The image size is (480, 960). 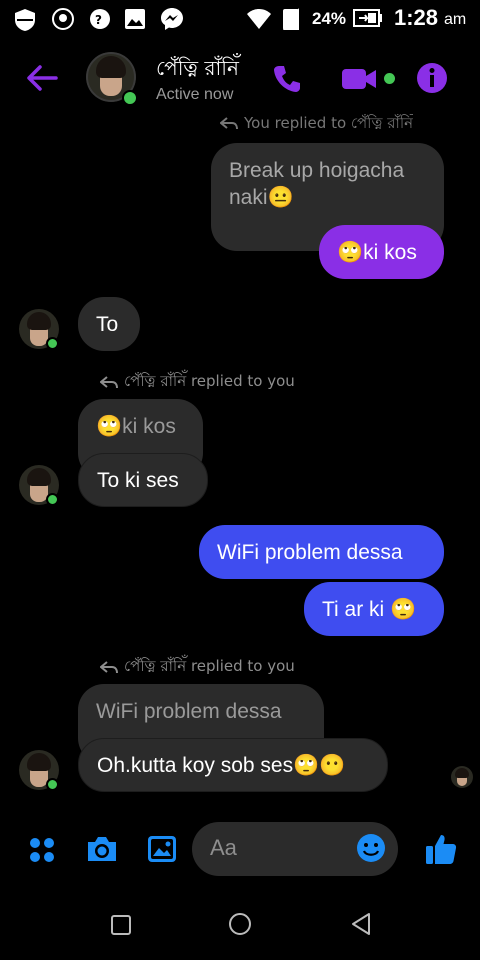 I want to click on thumbs-up-icon, so click(x=441, y=849).